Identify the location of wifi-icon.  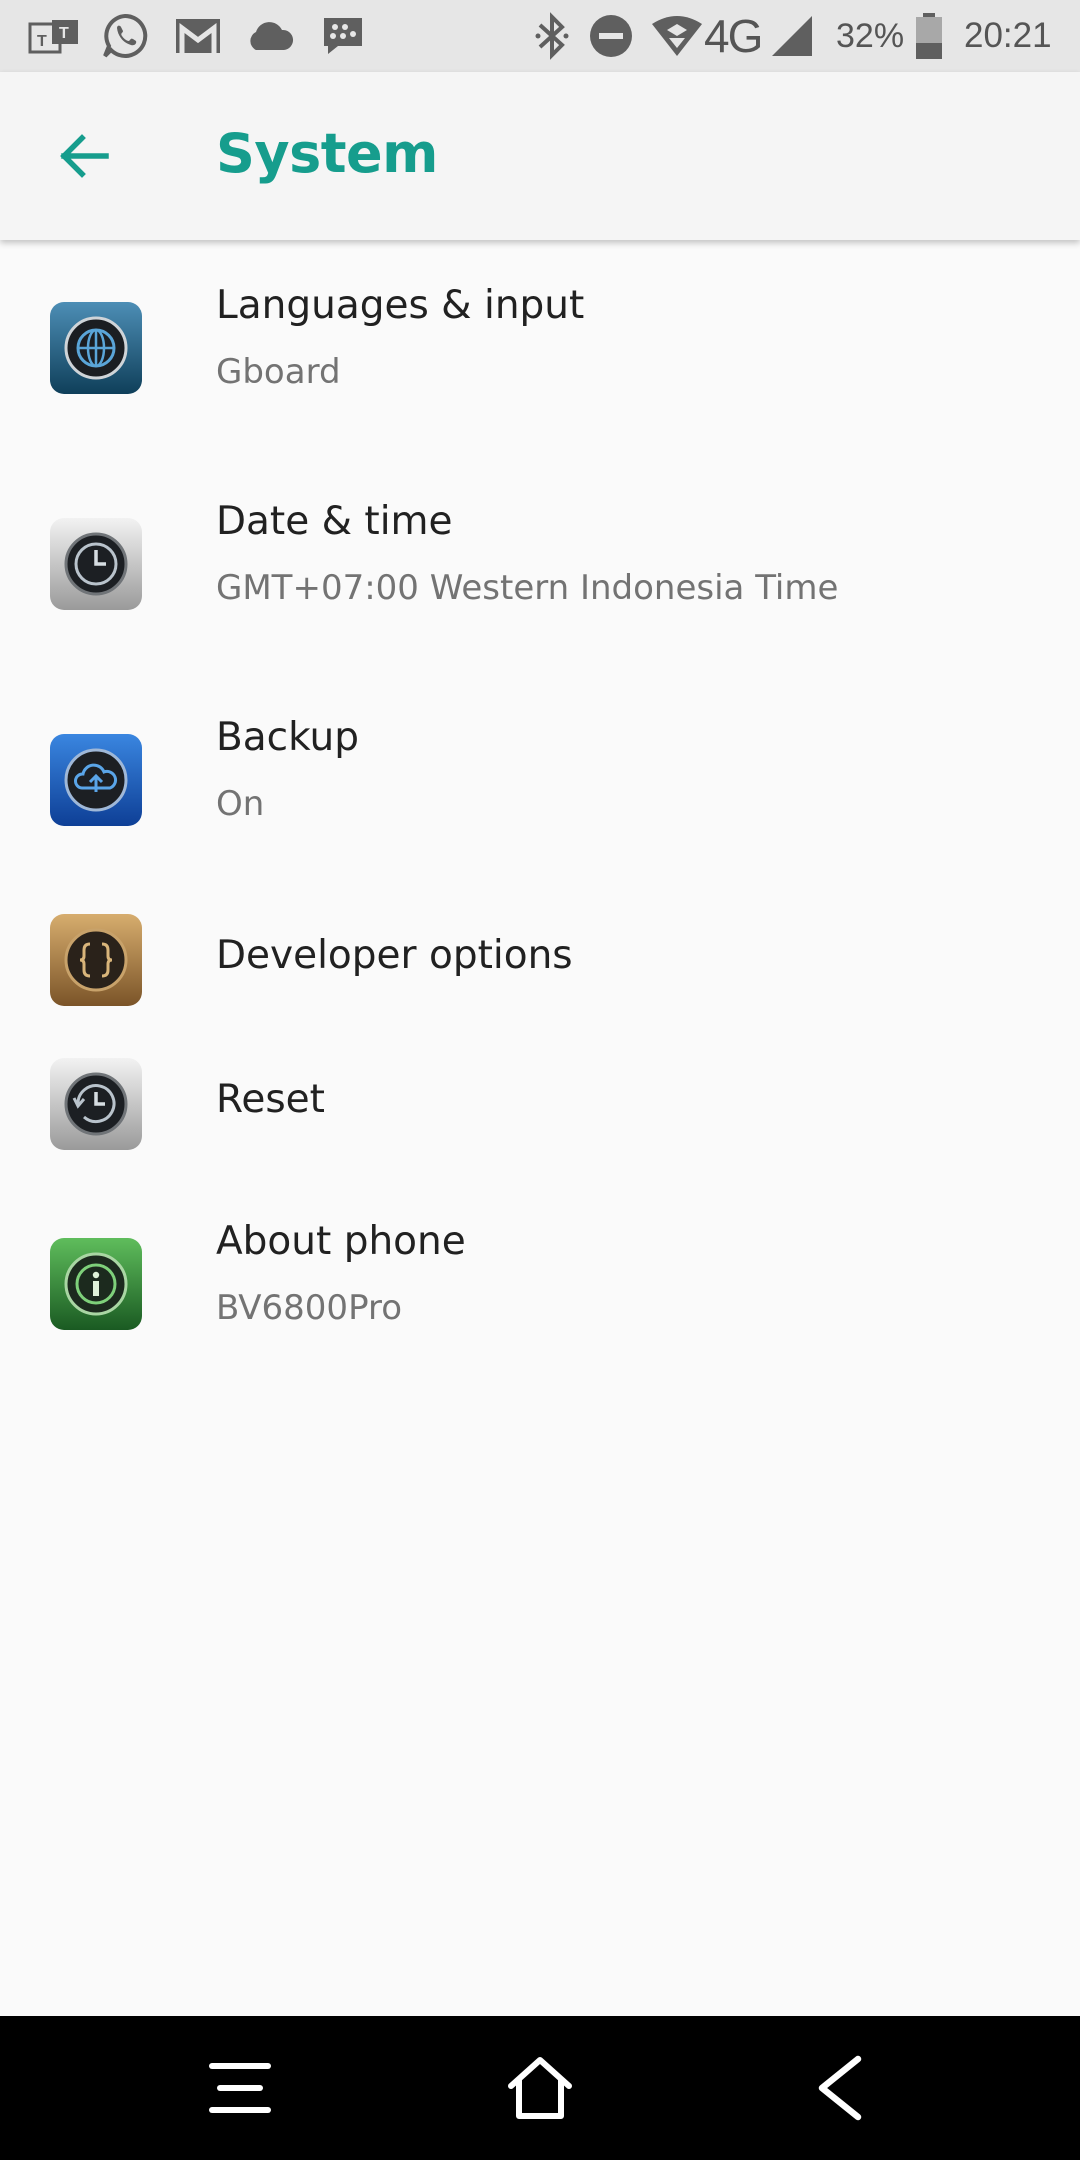
(677, 36).